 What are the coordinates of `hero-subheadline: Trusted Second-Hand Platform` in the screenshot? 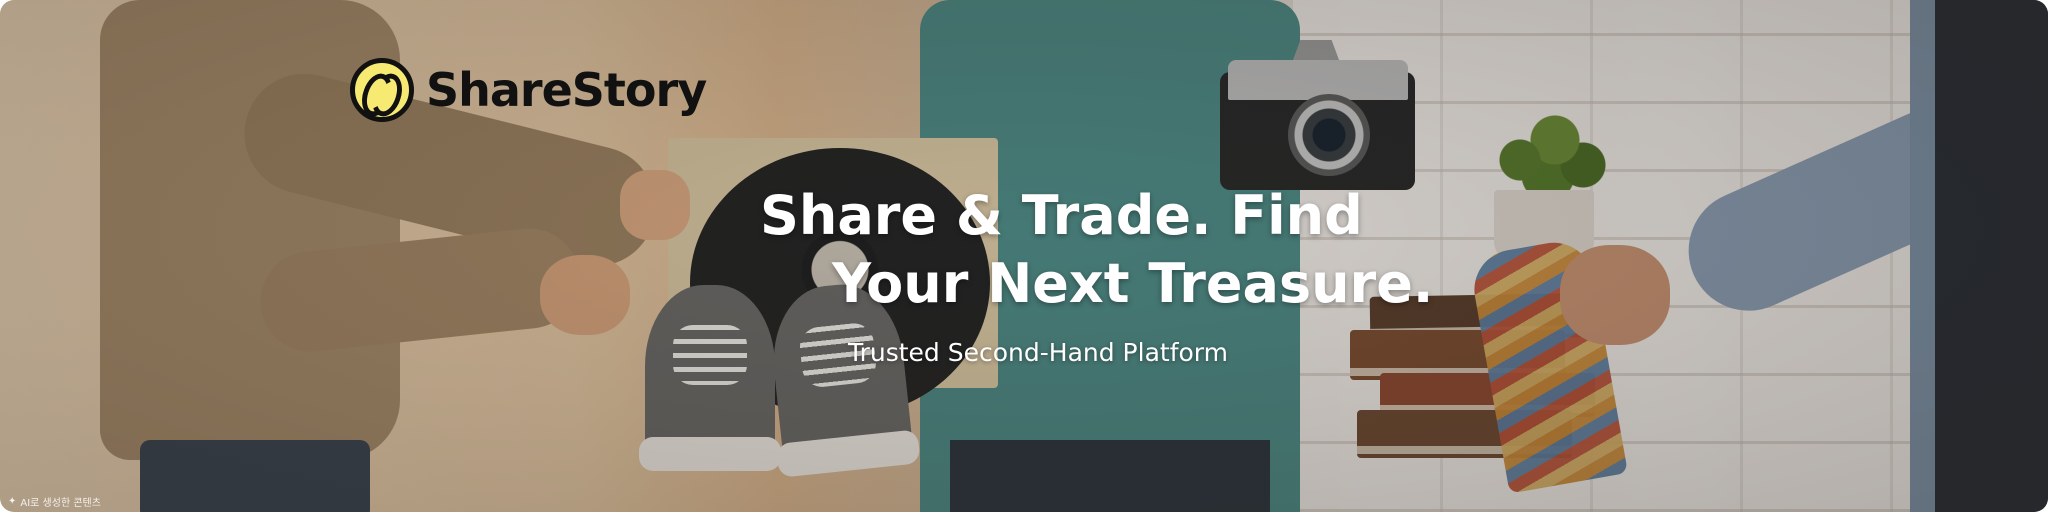 It's located at (1038, 352).